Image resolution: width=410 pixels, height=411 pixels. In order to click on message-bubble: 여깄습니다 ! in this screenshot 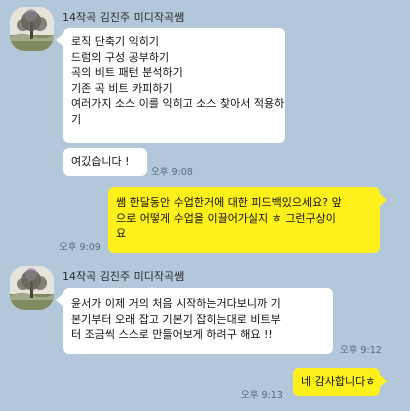, I will do `click(105, 162)`.